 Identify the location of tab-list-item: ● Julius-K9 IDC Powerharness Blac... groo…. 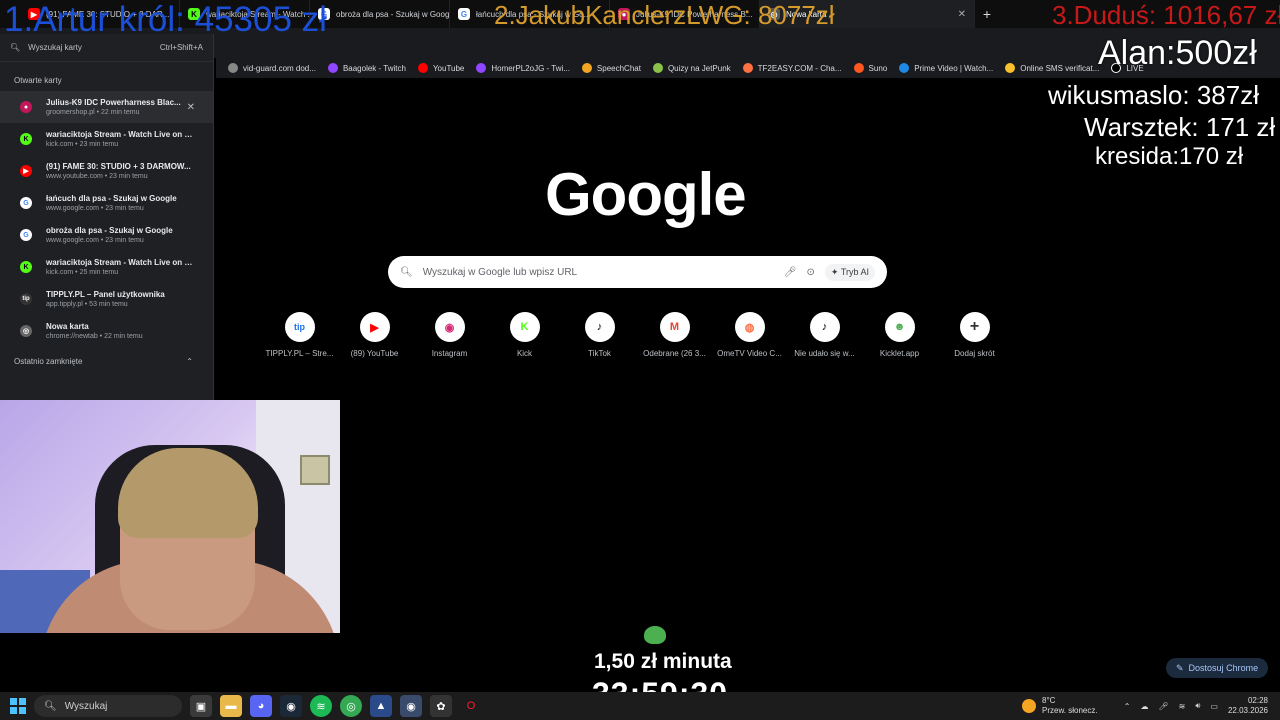
(106, 107).